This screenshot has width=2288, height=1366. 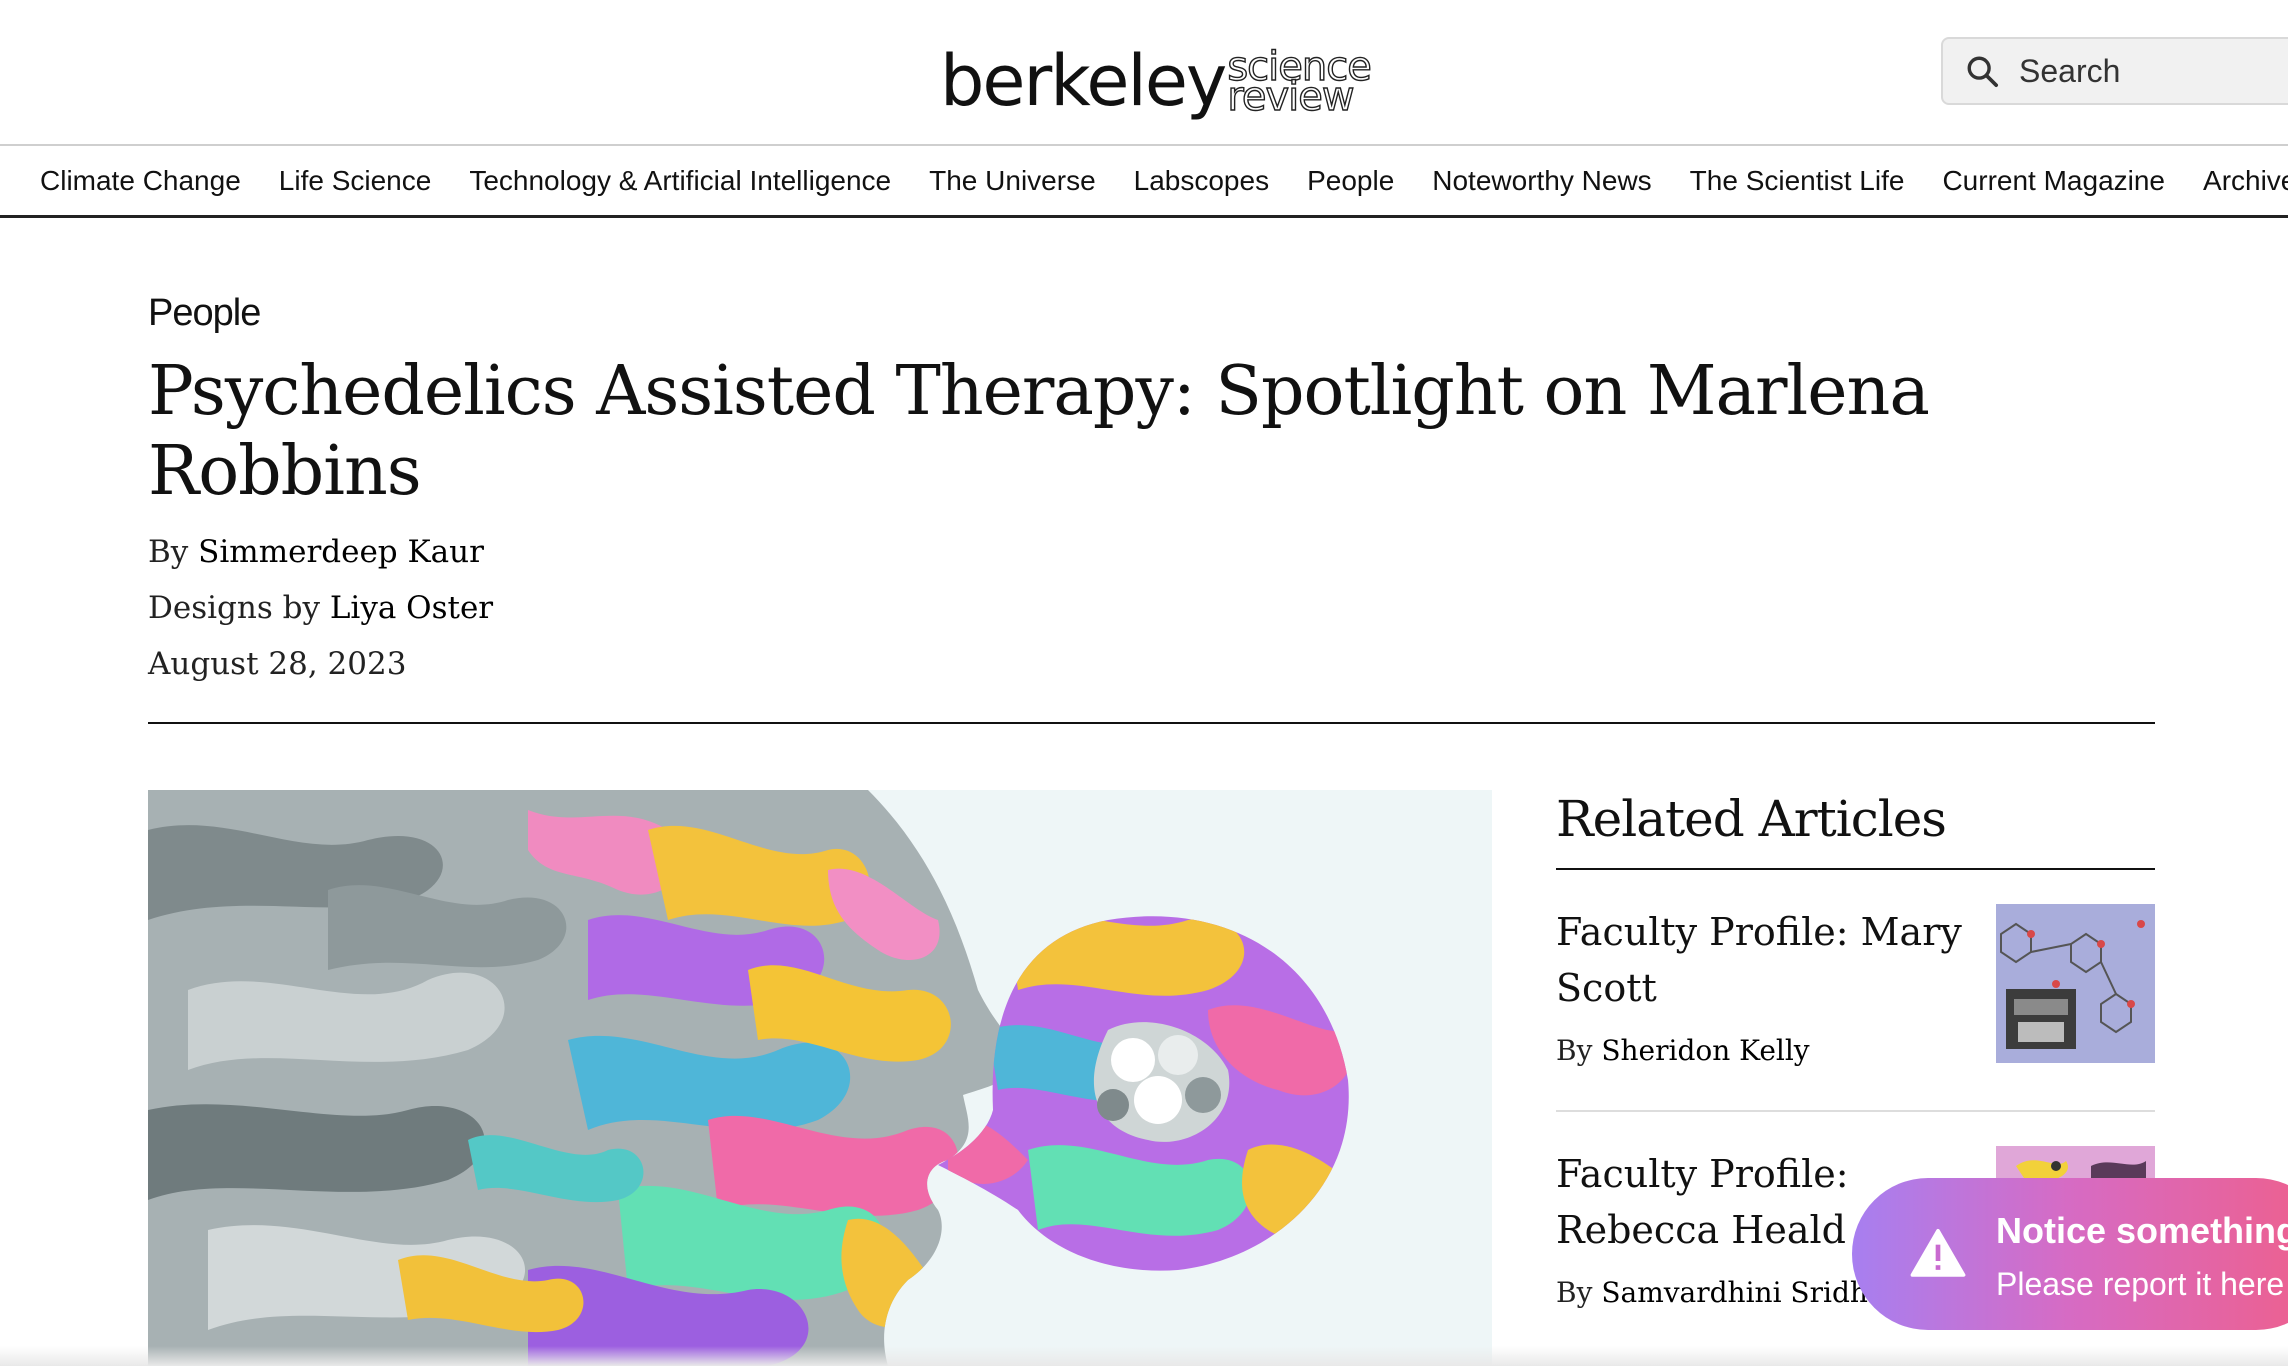 What do you see at coordinates (2144, 71) in the screenshot?
I see `search-input` at bounding box center [2144, 71].